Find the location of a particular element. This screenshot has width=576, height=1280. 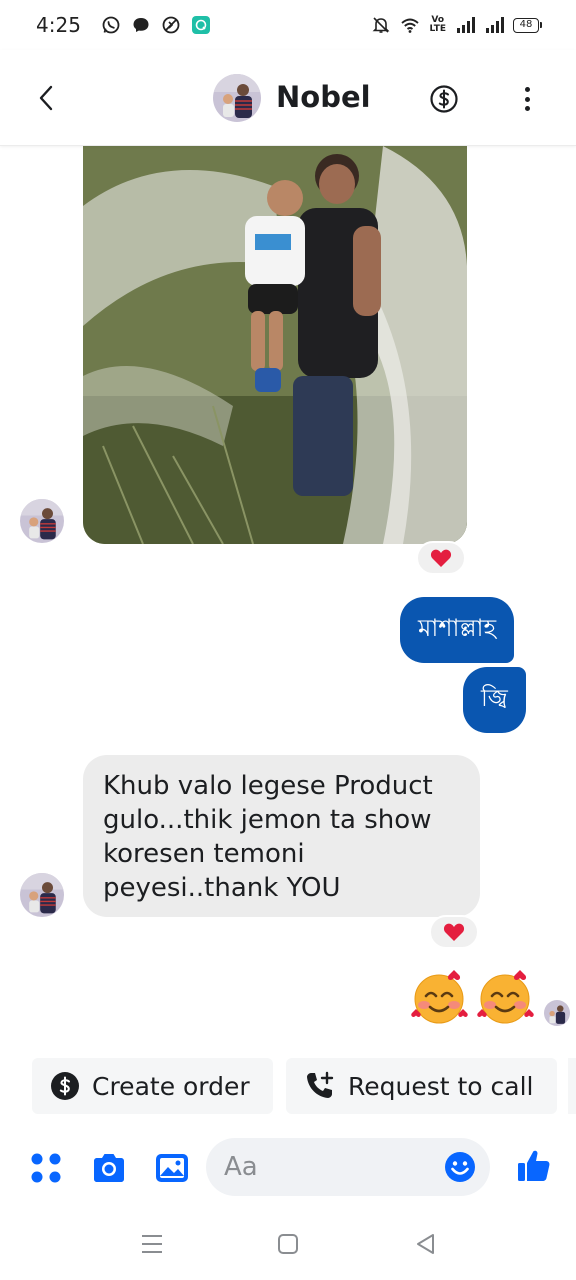

like-thumb-icon is located at coordinates (534, 1166).